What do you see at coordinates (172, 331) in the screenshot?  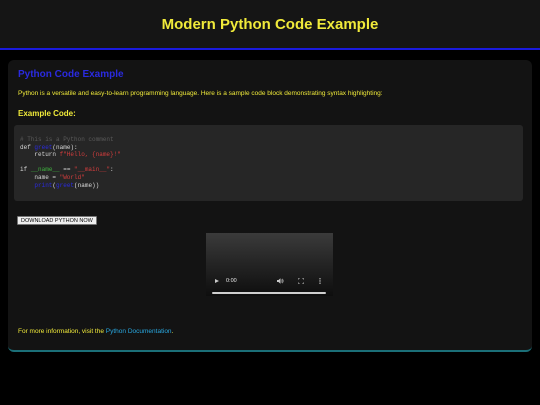 I see `footer-suffix: .` at bounding box center [172, 331].